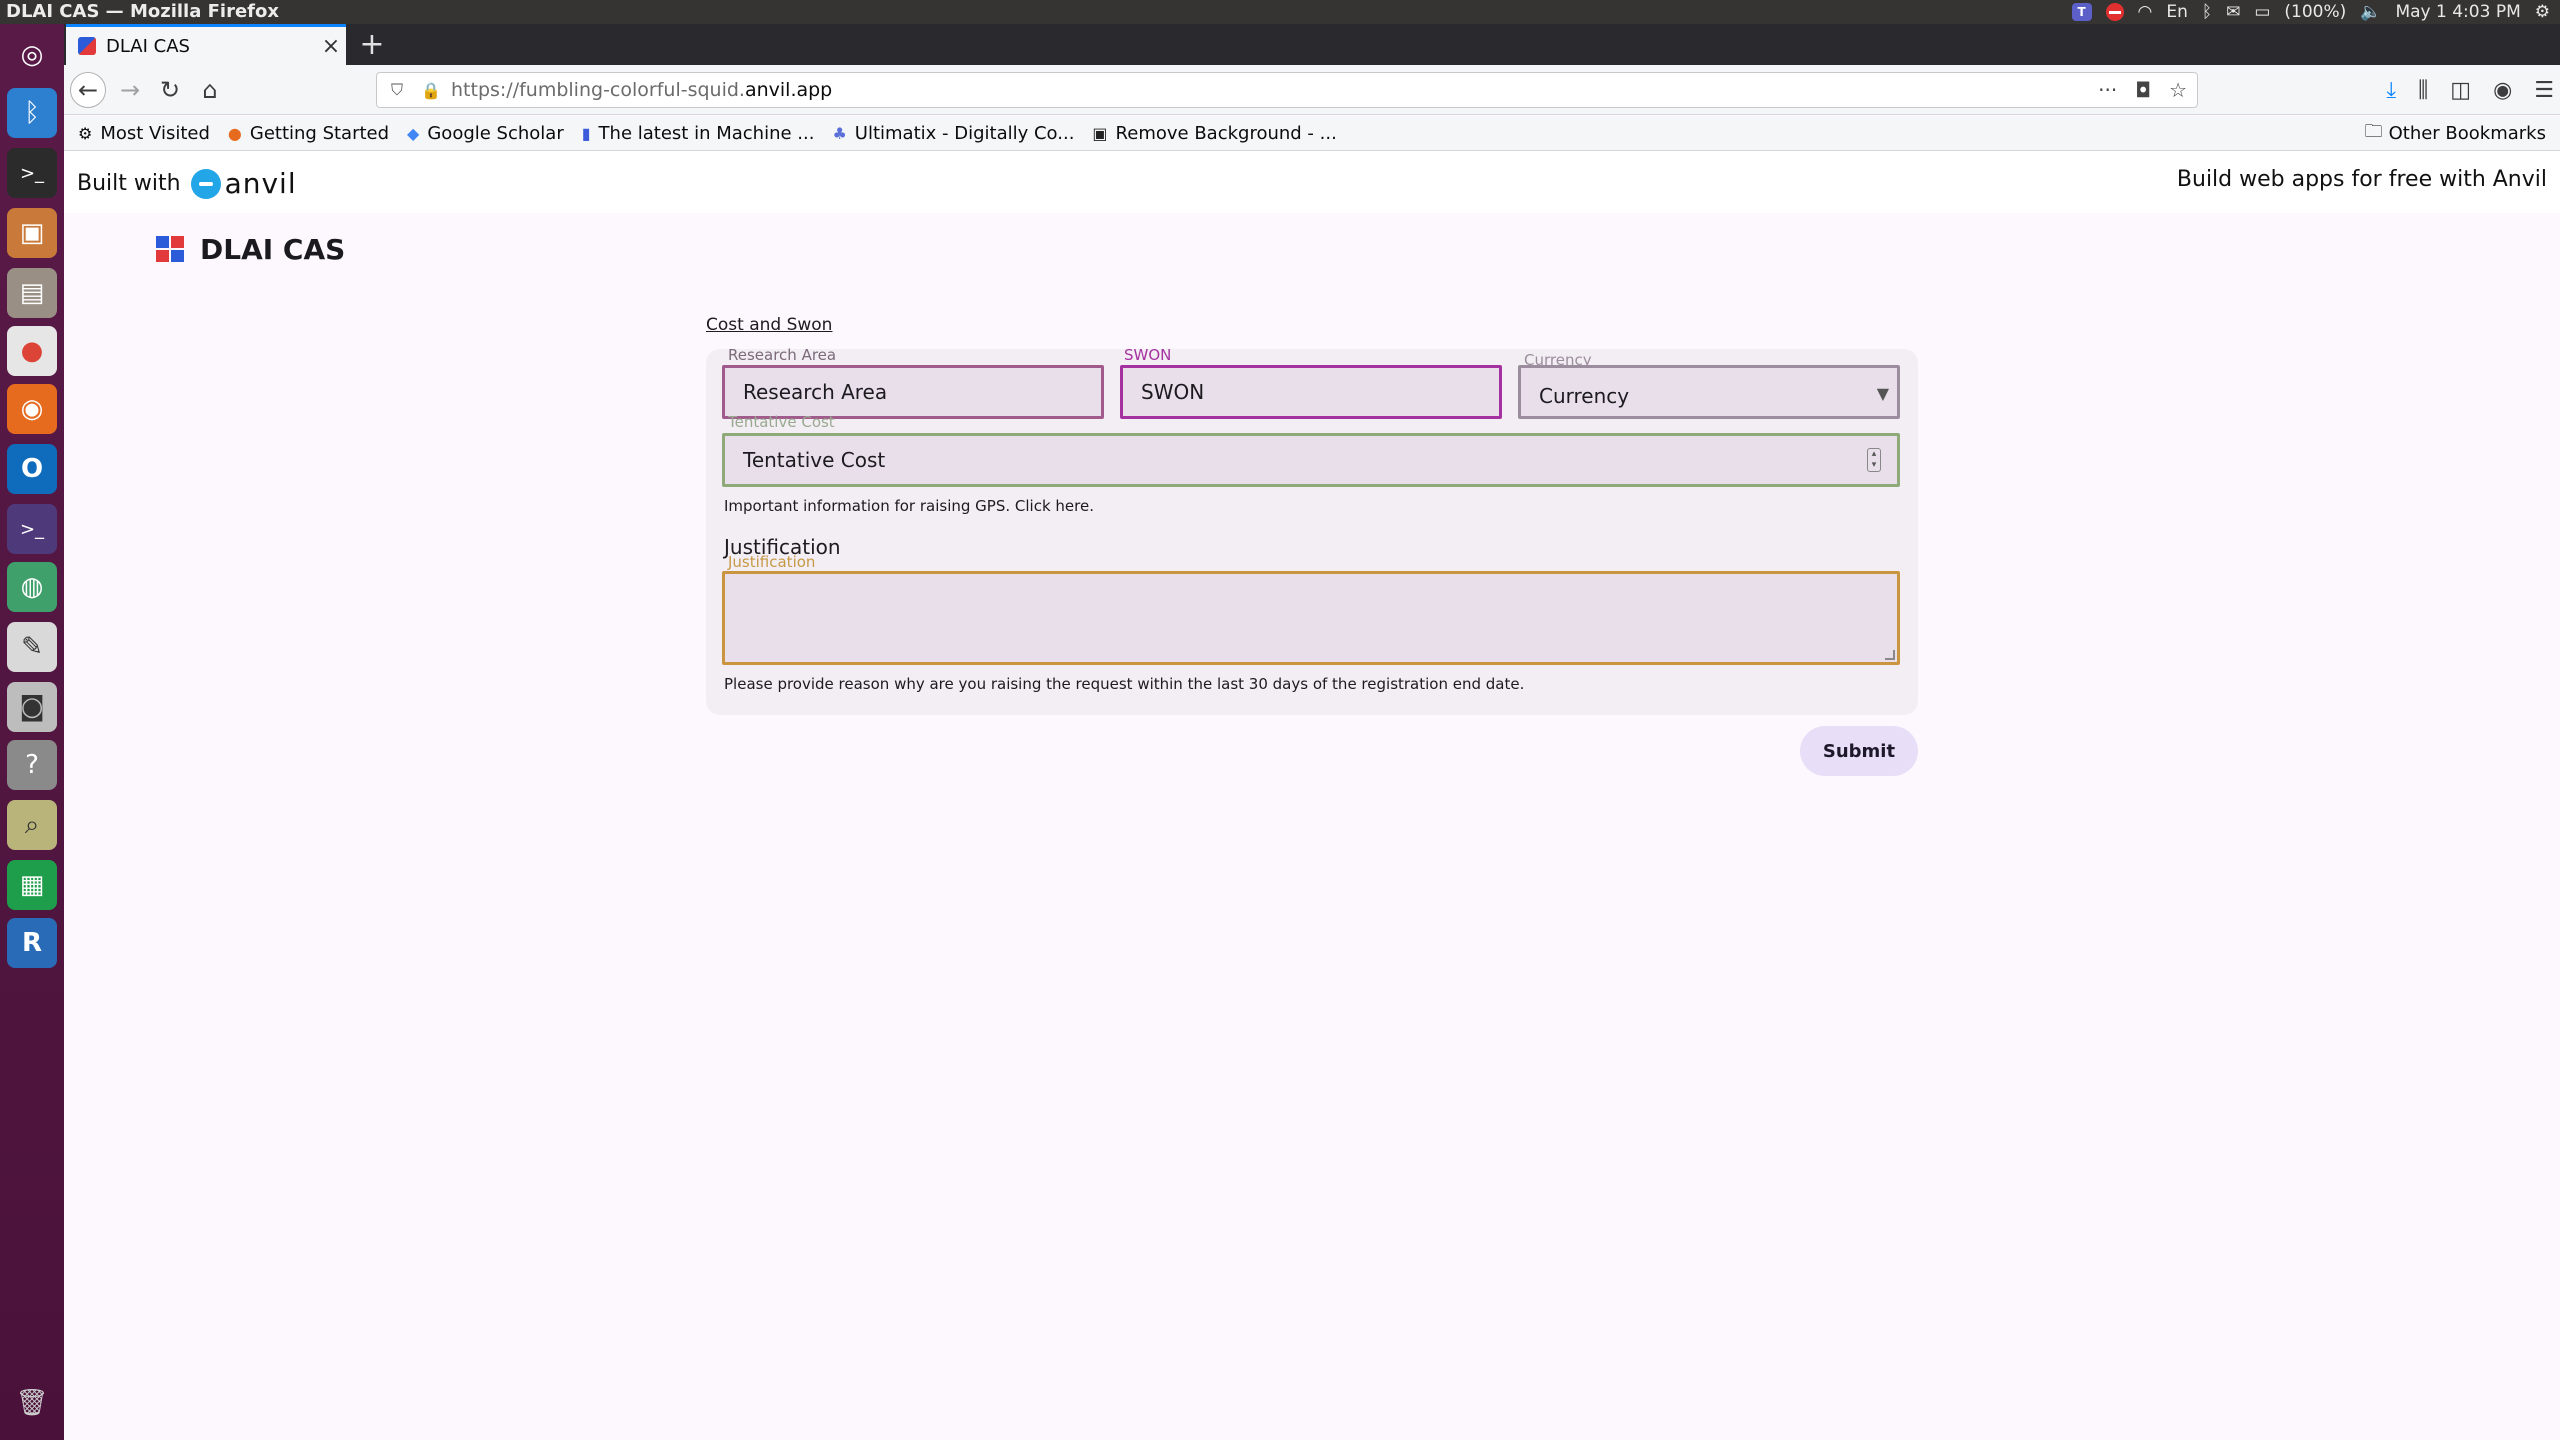 This screenshot has height=1440, width=2560. What do you see at coordinates (2177, 12) in the screenshot?
I see `keyboard-layout-icon: En` at bounding box center [2177, 12].